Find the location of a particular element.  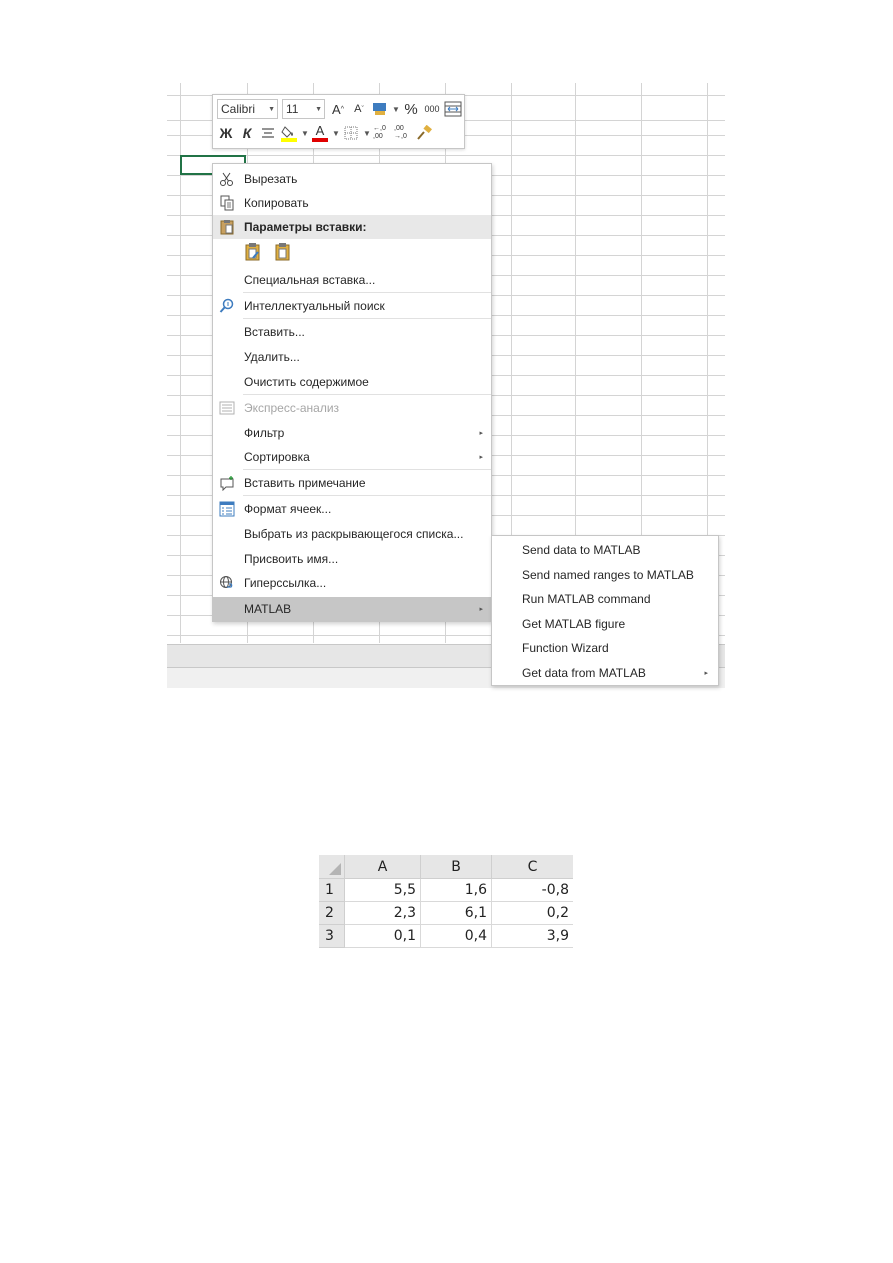

font-grow-icon: A ^ is located at coordinates (338, 109).